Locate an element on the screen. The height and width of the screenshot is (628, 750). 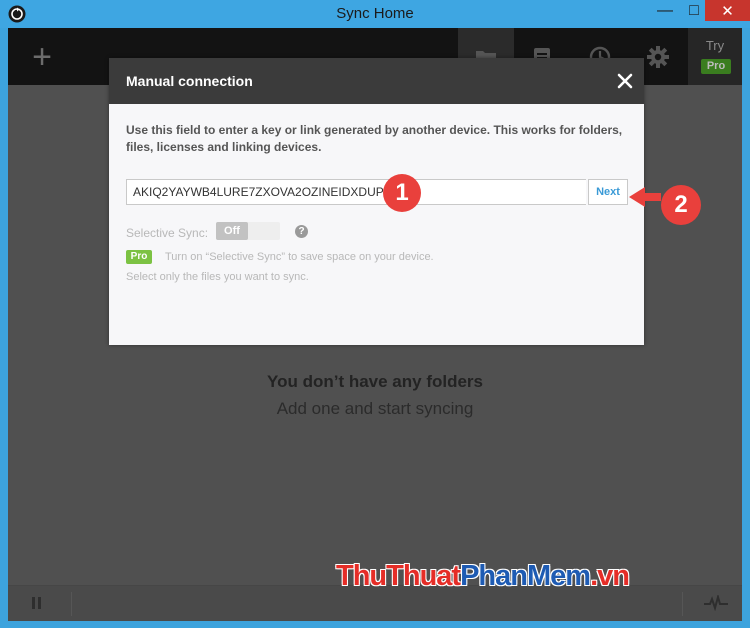
dialog-header: Manual connection is located at coordinates (376, 81).